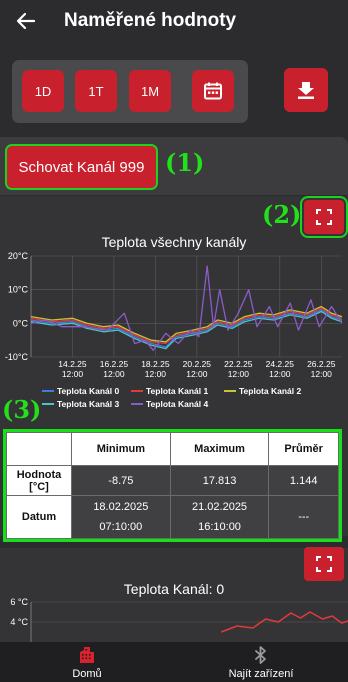 The image size is (348, 682). I want to click on annotation-2: (2), so click(282, 214).